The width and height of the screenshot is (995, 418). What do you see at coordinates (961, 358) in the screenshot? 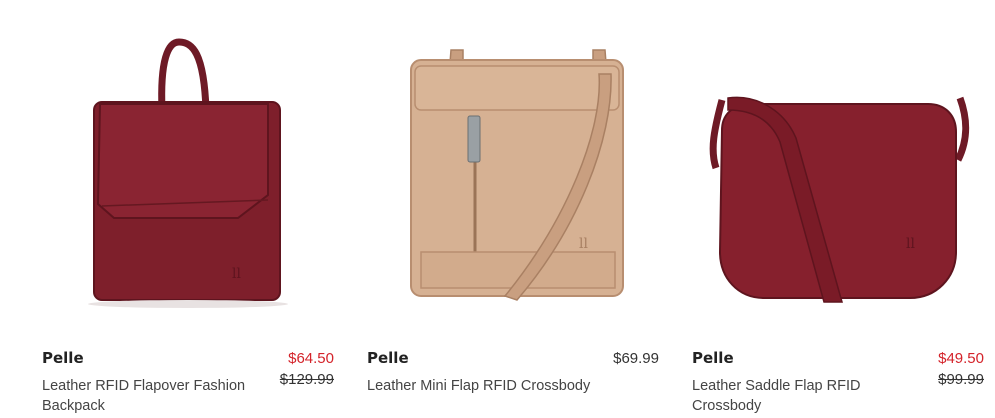
I see `sale-price: $49.50` at bounding box center [961, 358].